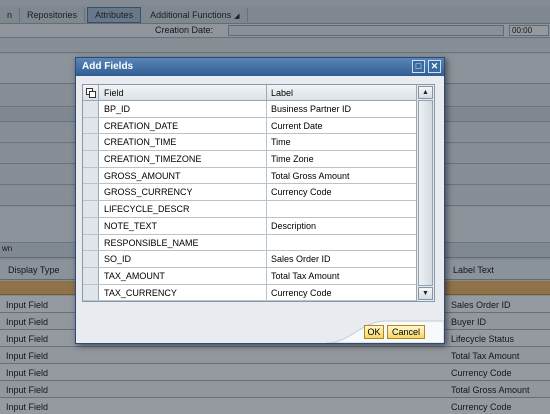 This screenshot has height=414, width=550. I want to click on ok-button: OK, so click(374, 332).